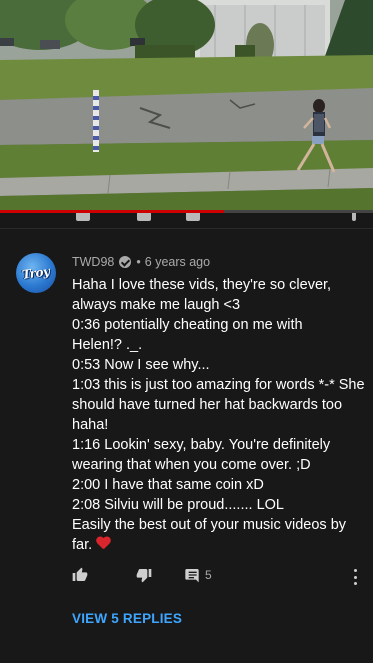 The image size is (373, 663). Describe the element at coordinates (107, 345) in the screenshot. I see `comment-line: Helen!? ._.` at that location.